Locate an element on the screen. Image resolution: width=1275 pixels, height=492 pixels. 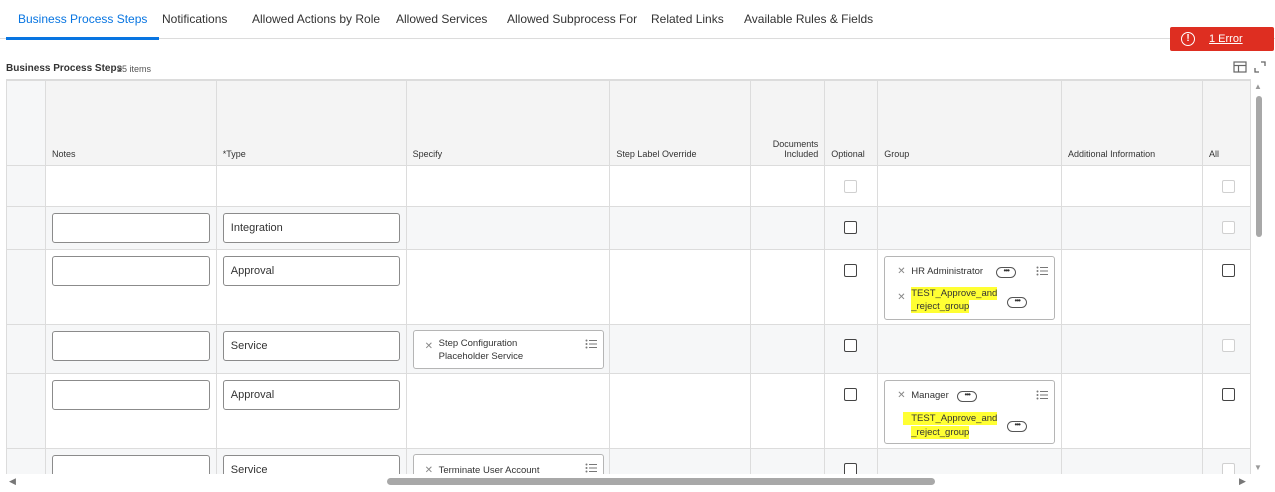
tab-business-process-steps: Business Process Steps is located at coordinates (83, 20).